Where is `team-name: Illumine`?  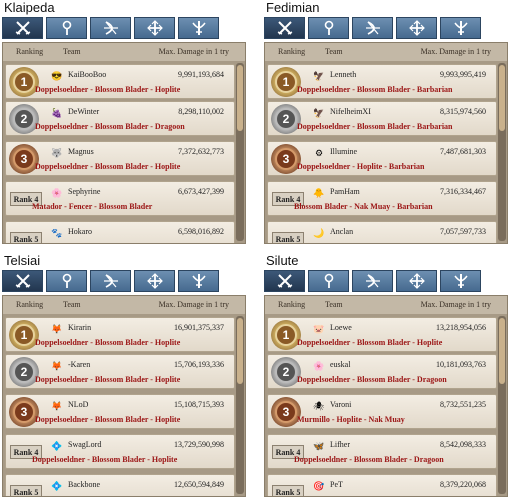
team-name: Illumine is located at coordinates (344, 151).